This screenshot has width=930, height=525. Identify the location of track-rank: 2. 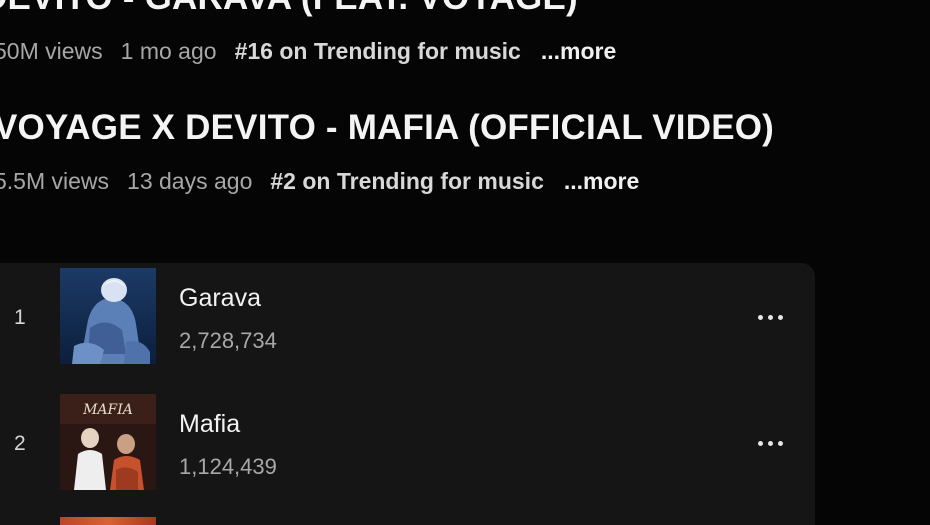
(20, 443).